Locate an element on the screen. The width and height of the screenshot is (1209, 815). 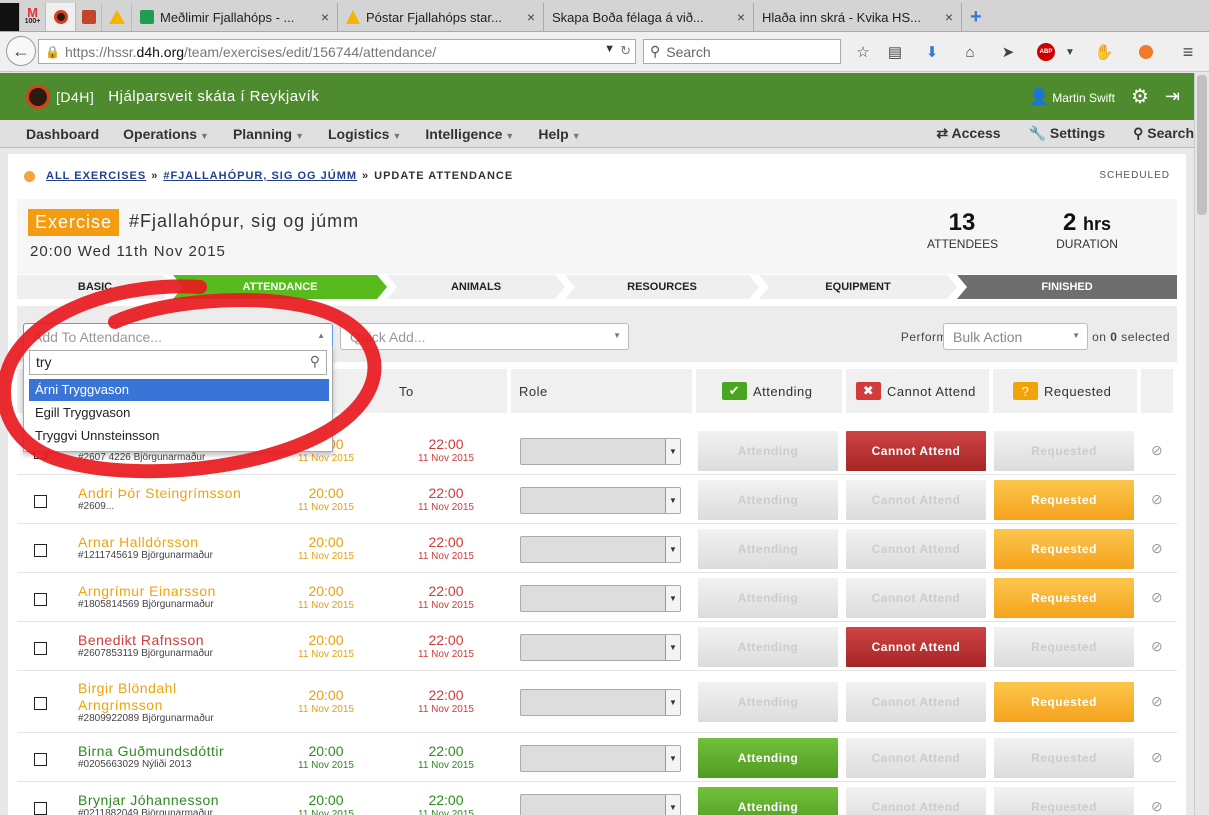
col-role: Role is located at coordinates (533, 391).